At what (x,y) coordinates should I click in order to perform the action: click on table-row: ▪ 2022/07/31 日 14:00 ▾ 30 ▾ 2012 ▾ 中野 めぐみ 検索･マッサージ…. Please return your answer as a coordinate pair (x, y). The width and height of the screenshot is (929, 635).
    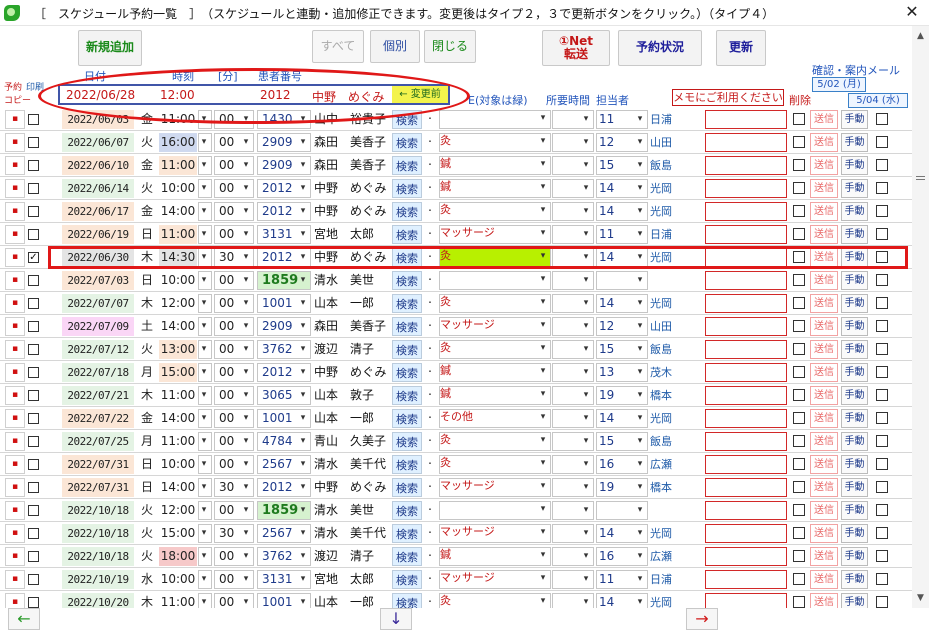
    Looking at the image, I should click on (456, 487).